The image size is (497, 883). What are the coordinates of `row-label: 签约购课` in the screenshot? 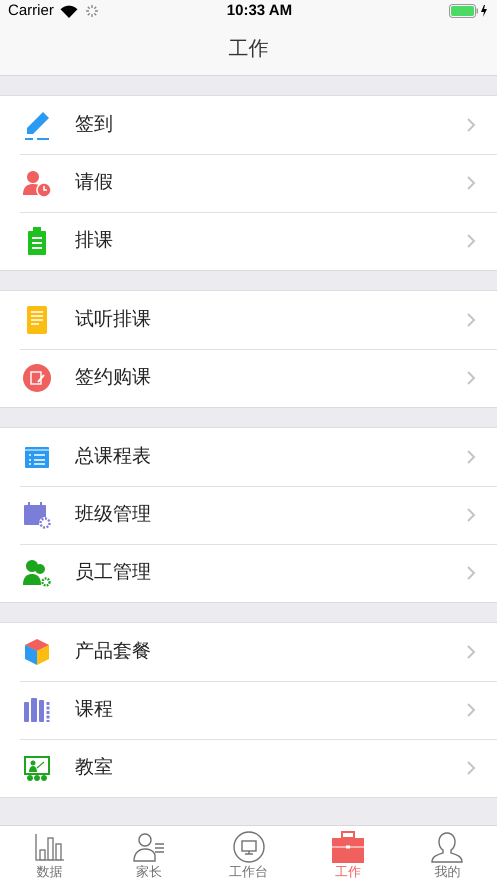 It's located at (113, 378).